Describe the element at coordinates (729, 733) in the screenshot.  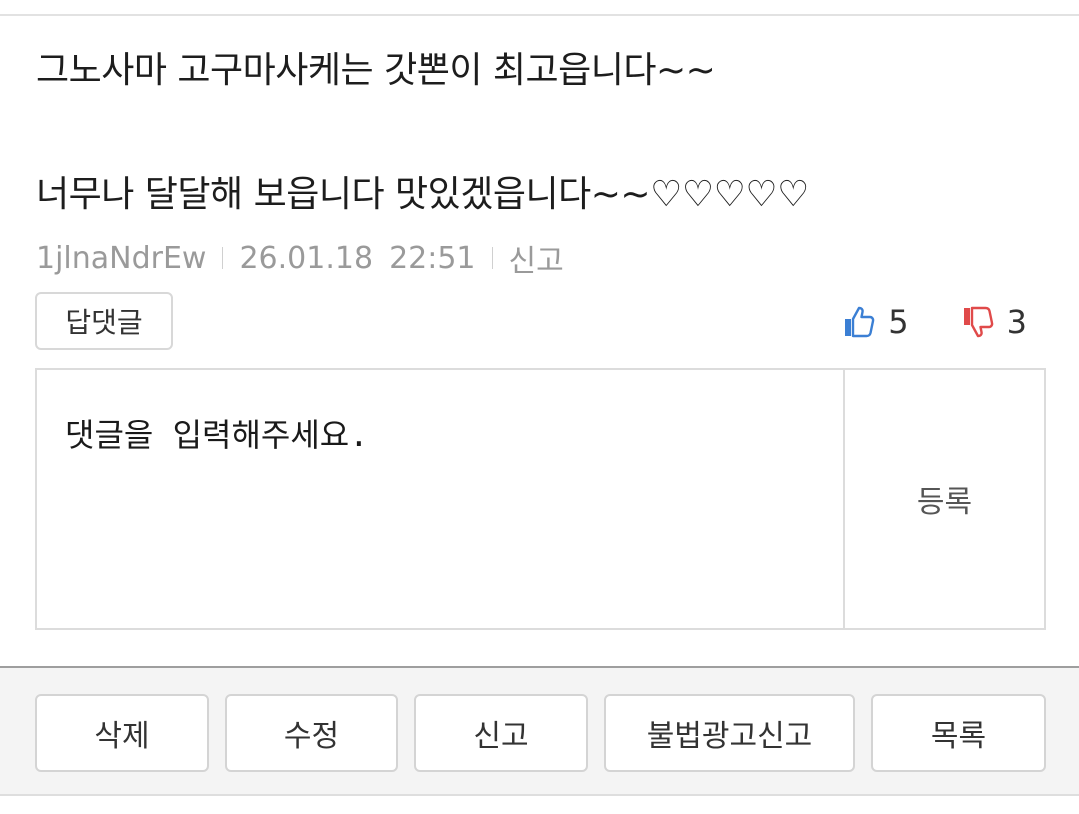
I see `illegal-ad-report-button: 불법광고신고` at that location.